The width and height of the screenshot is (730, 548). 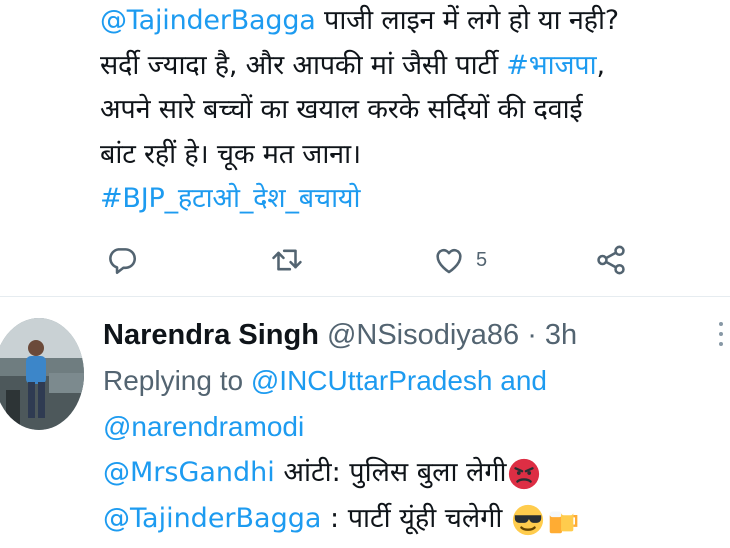 I want to click on sunglasses-face-emoji, so click(x=528, y=519).